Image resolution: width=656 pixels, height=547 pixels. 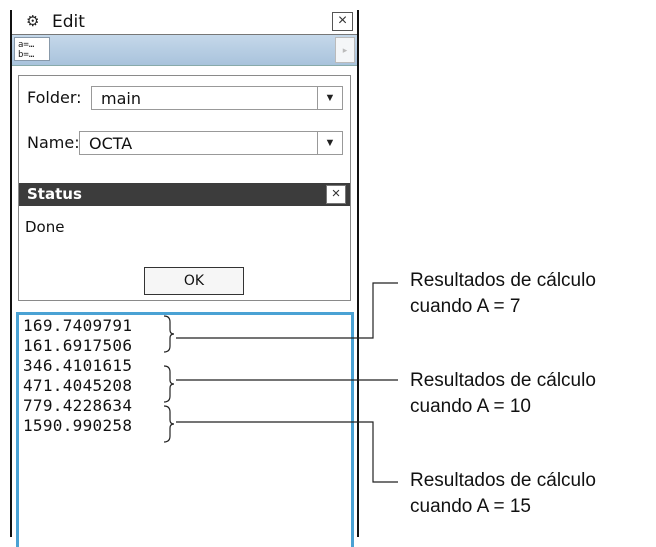 I want to click on callout-a15: Resultados de cálculo cuando A = 15, so click(x=503, y=494).